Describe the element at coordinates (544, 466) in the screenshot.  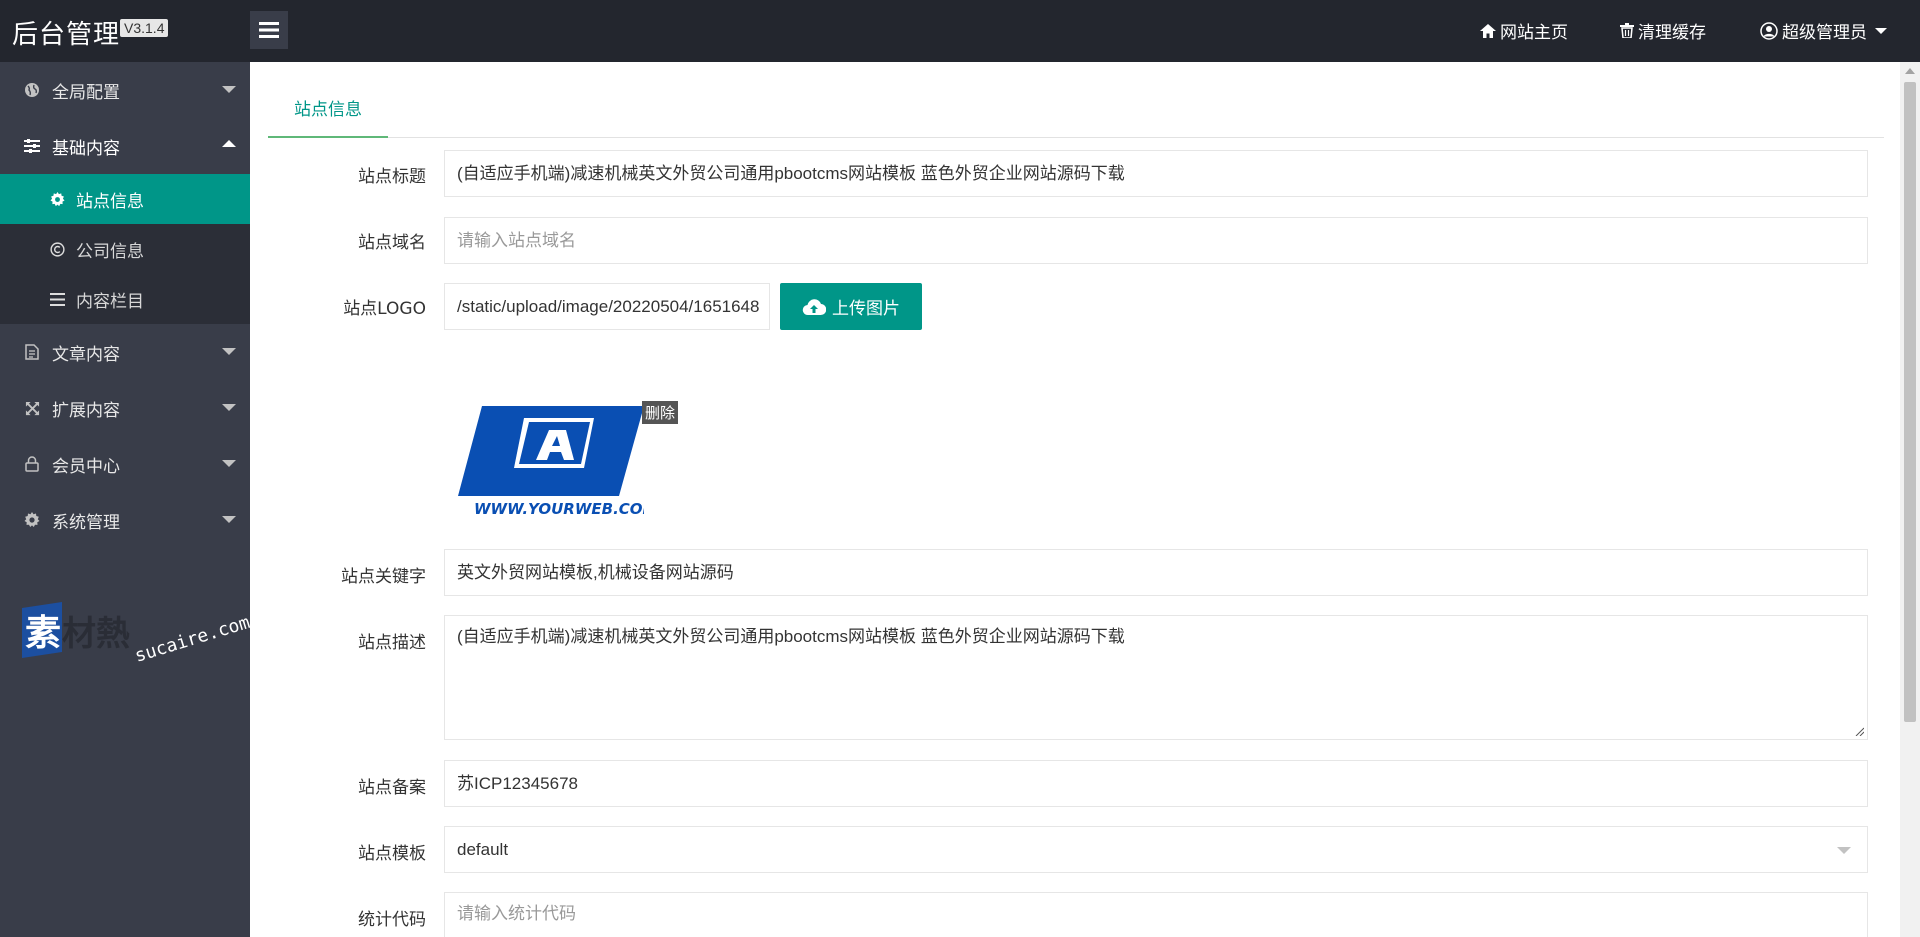
I see `logo-preview-image: WWW.YOURWEB.COM` at that location.